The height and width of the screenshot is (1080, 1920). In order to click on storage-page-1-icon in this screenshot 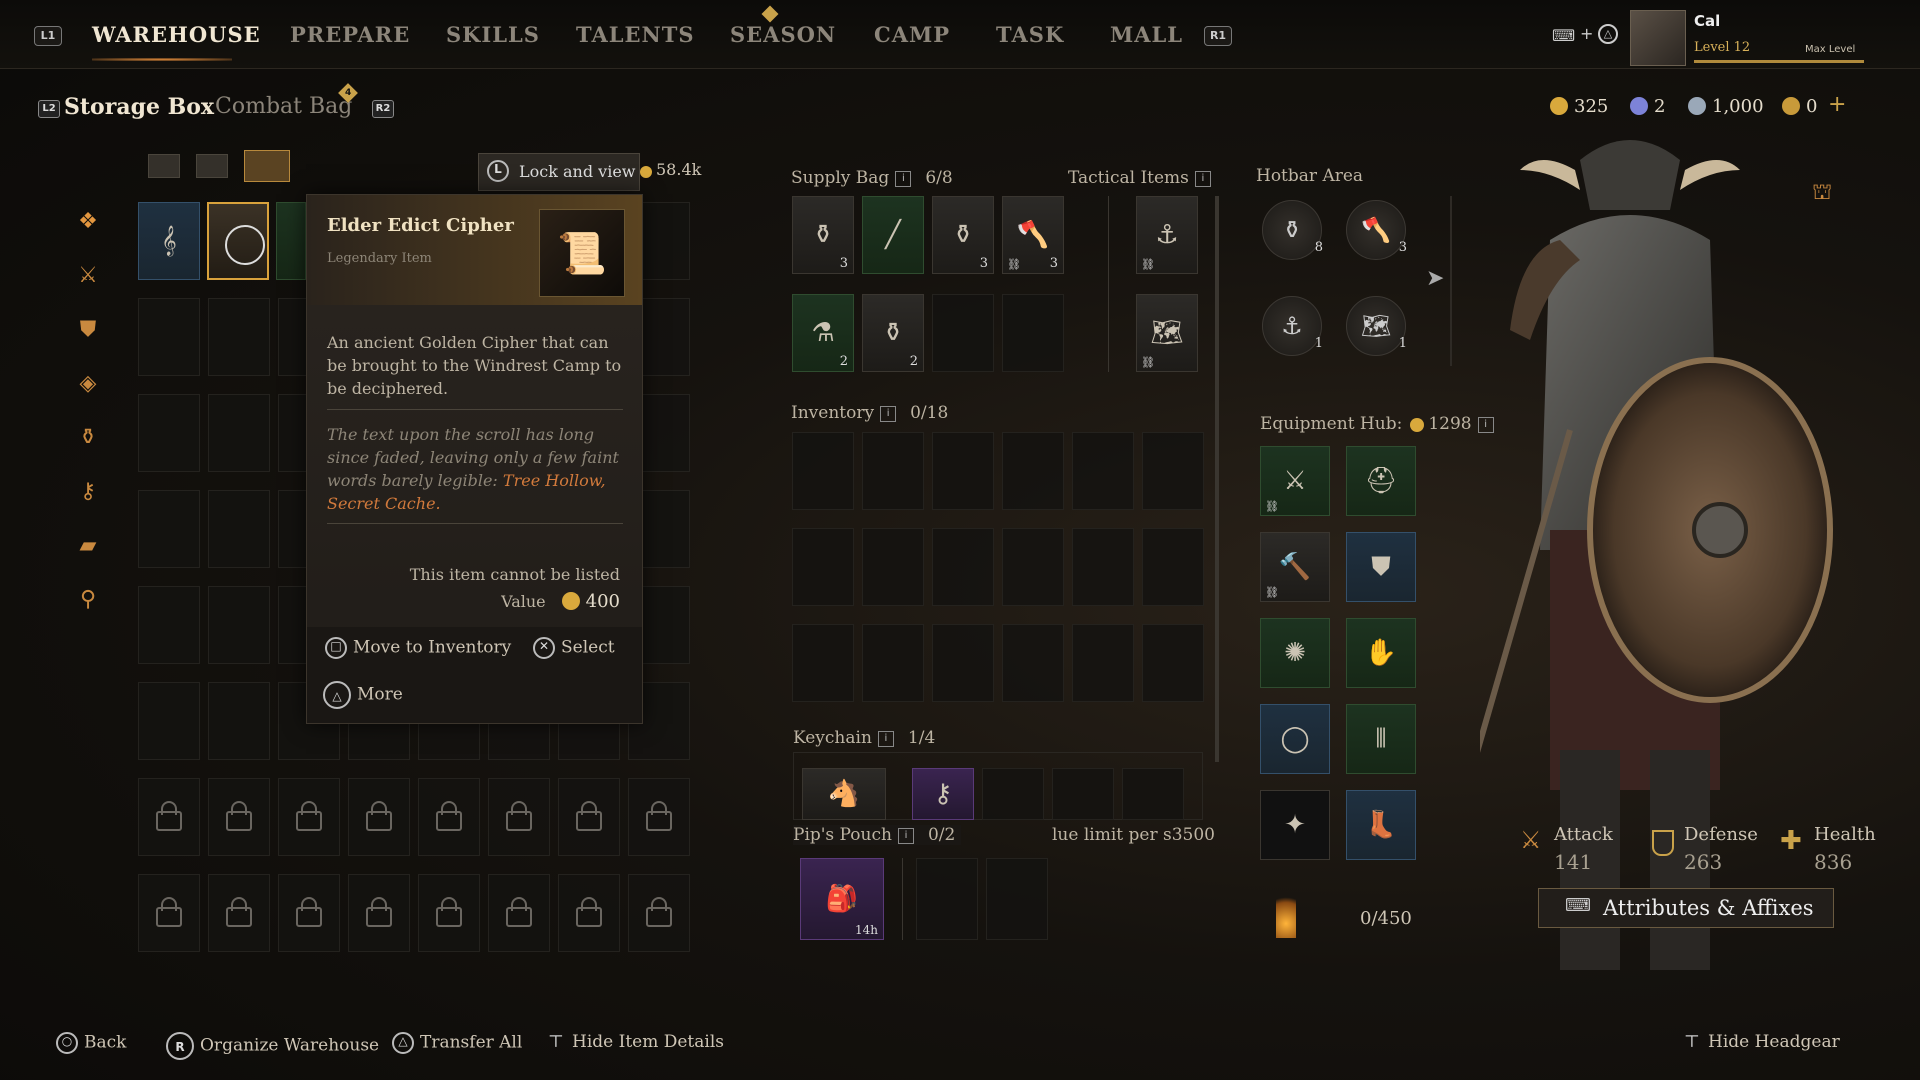, I will do `click(164, 166)`.